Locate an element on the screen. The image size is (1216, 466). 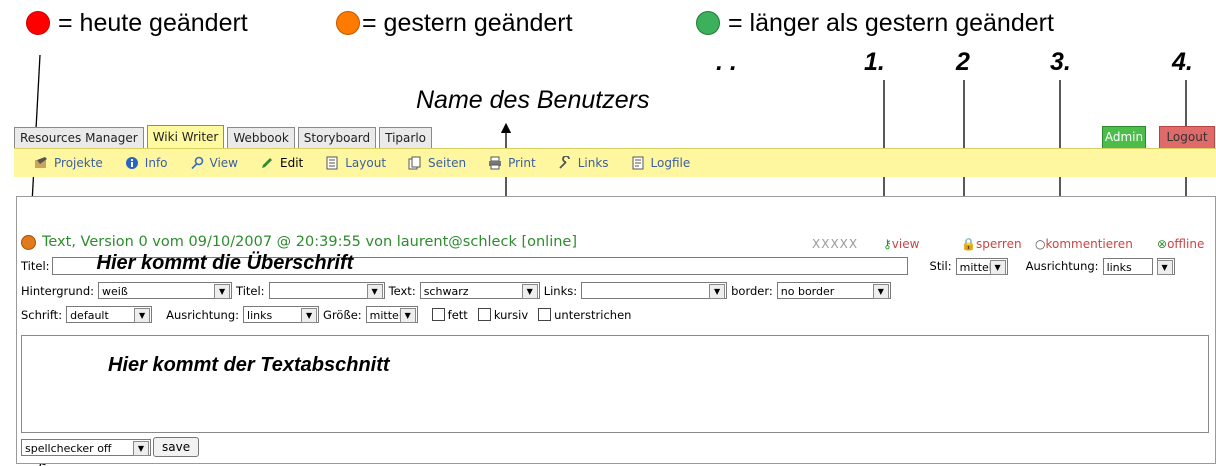
legend-older-label: = länger als gestern geändert is located at coordinates (891, 22).